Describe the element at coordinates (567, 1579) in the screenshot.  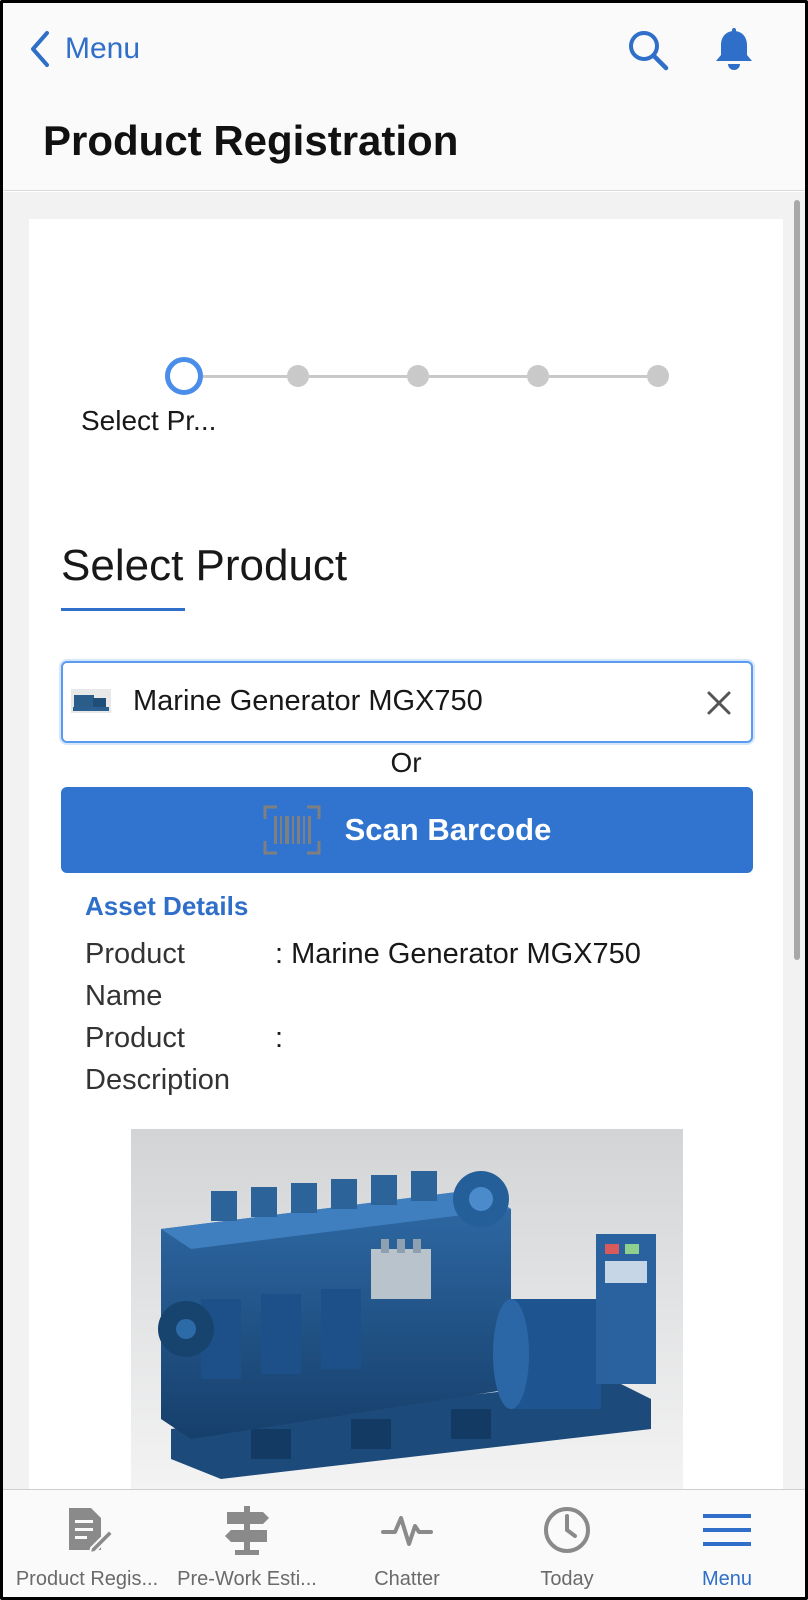
I see `tab-label: Today` at that location.